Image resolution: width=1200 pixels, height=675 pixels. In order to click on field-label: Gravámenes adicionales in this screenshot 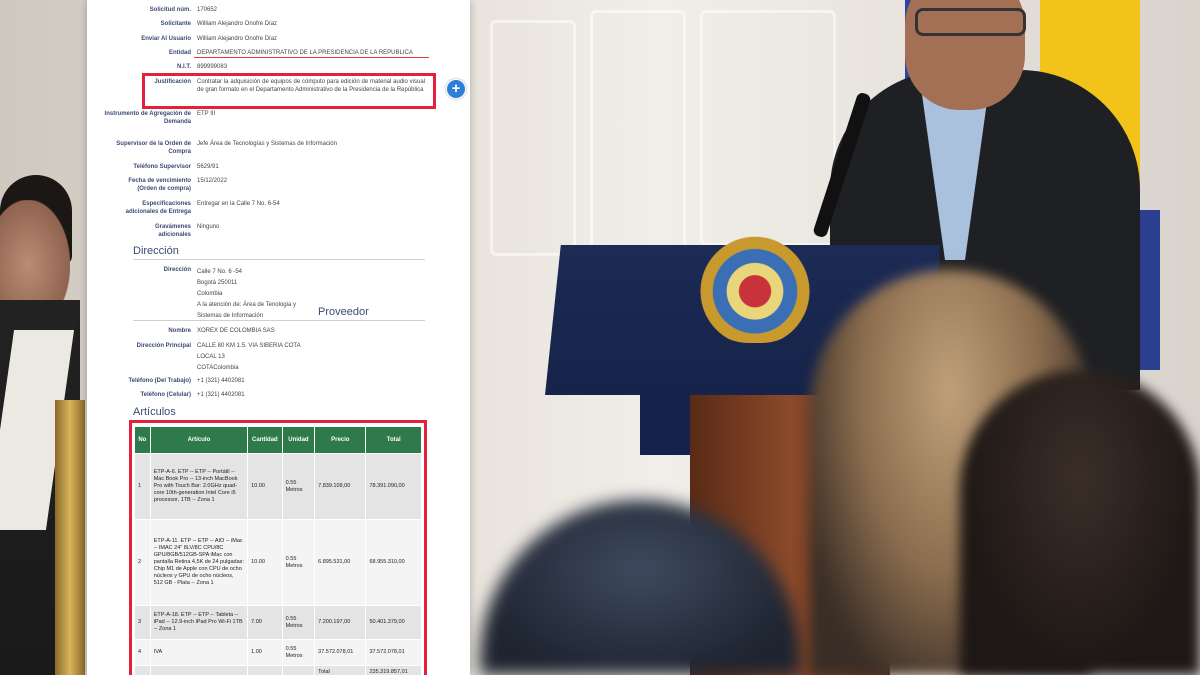, I will do `click(172, 231)`.